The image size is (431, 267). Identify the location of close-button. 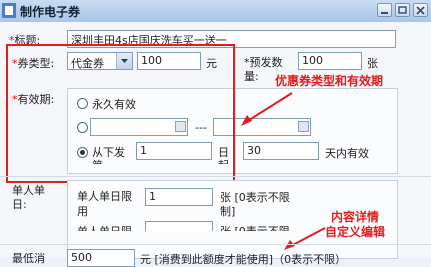
(420, 10).